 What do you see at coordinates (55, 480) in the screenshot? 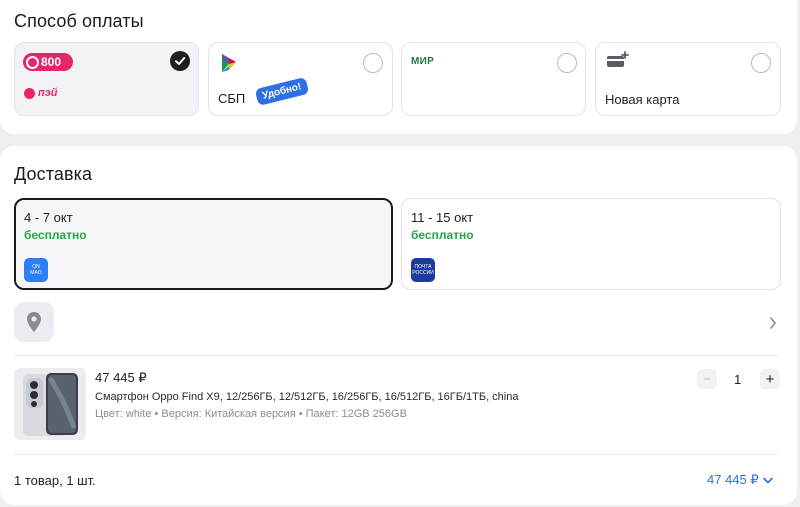
I see `order-item-count: 1 товар, 1 шт.` at bounding box center [55, 480].